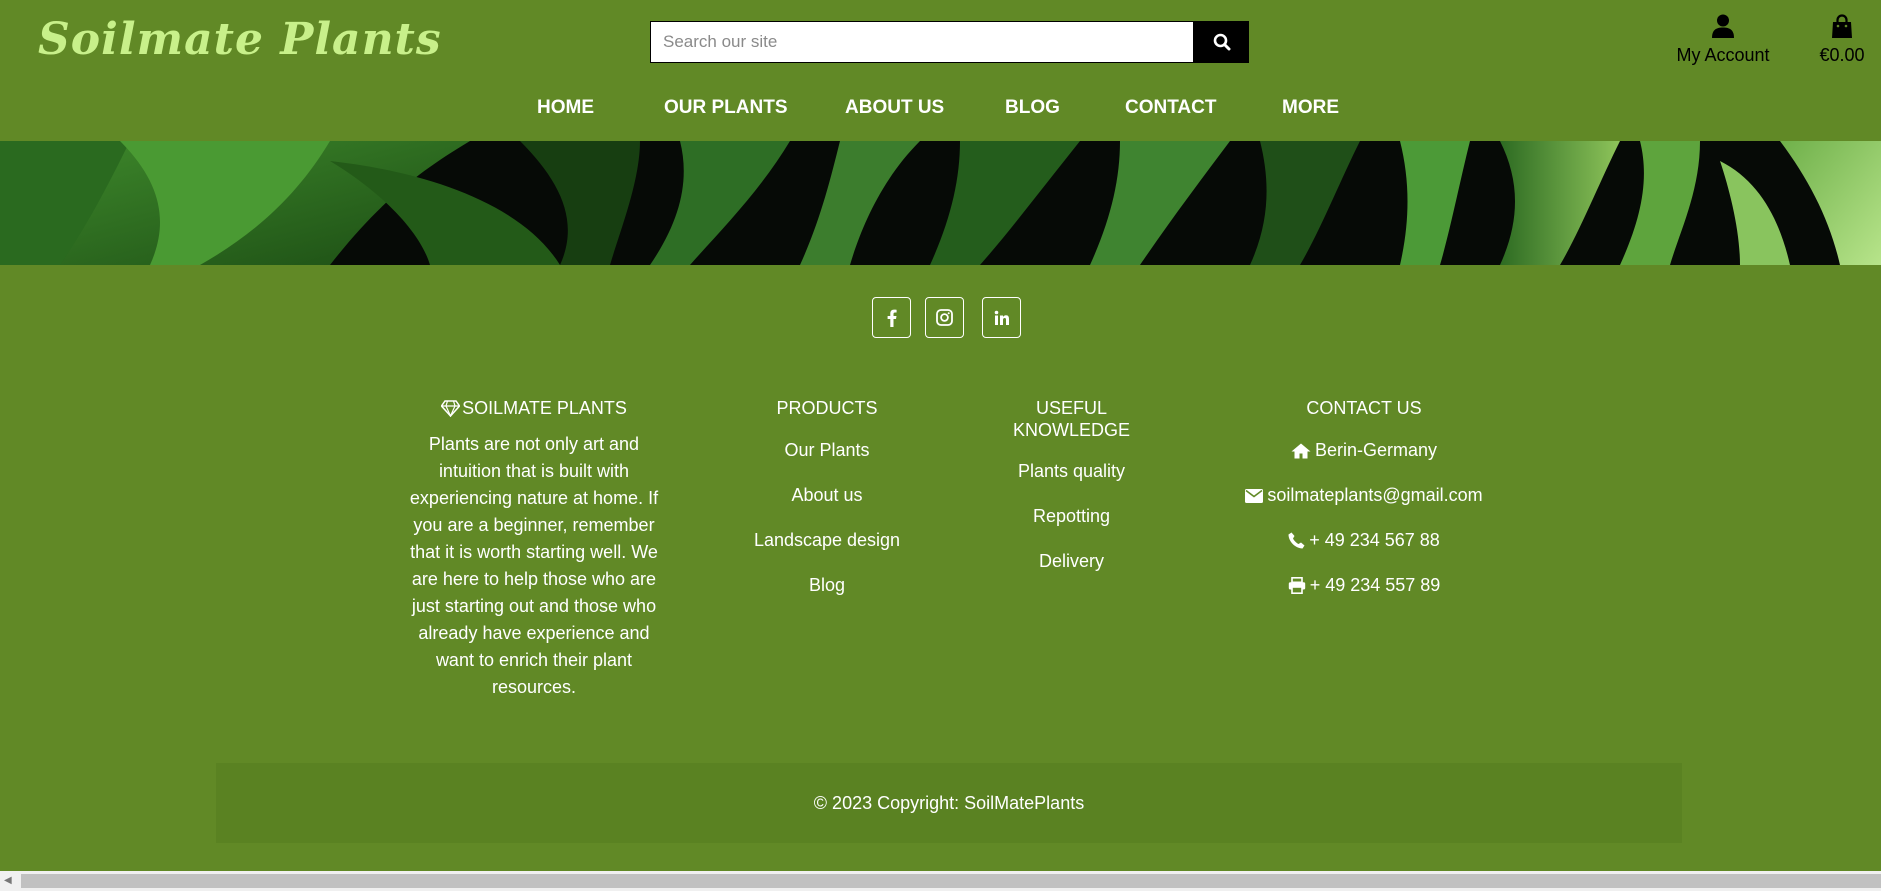  I want to click on about-heading-text: SOILMATE PLANTS, so click(544, 408).